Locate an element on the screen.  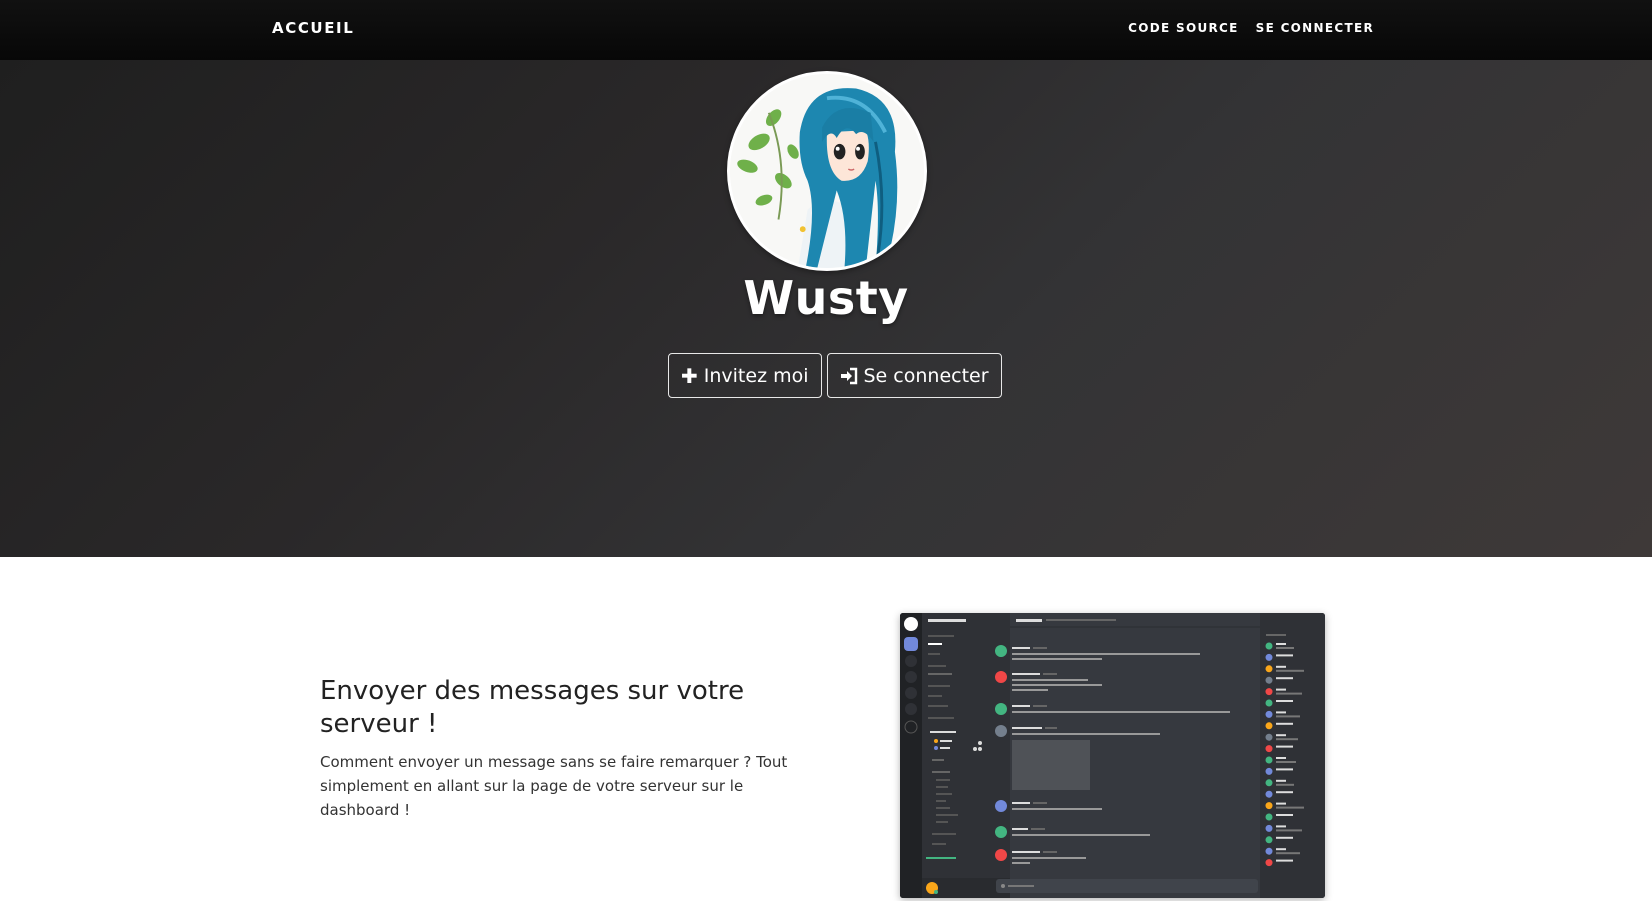
nav-login-link: SE CONNECTER is located at coordinates (1315, 28).